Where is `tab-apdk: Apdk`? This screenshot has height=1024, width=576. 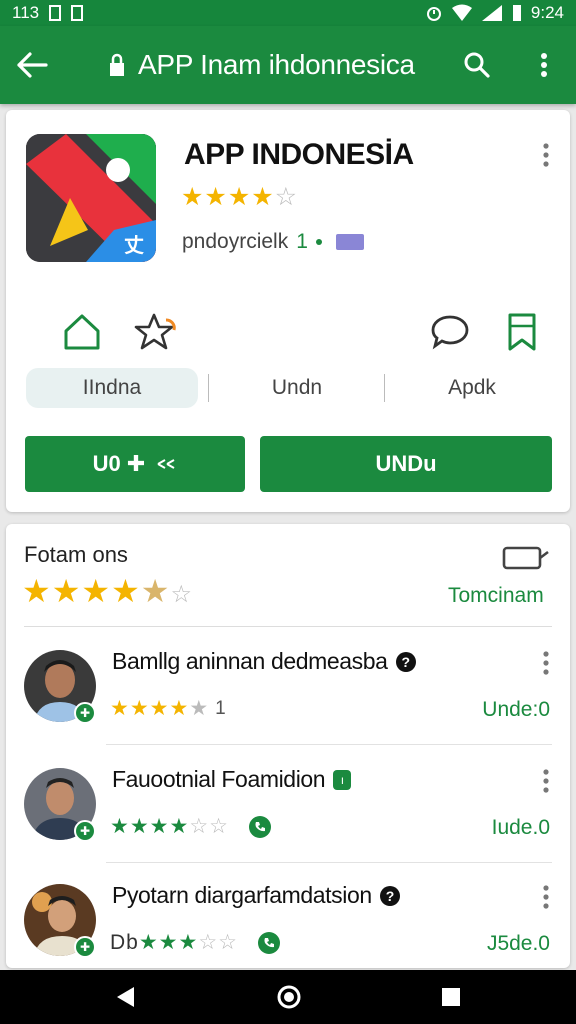
tab-apdk: Apdk is located at coordinates (472, 388).